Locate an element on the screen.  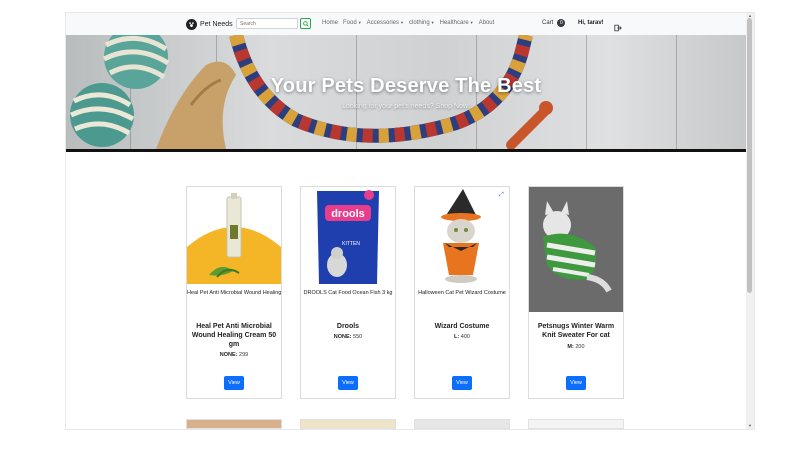
product-price: NONE: 299 is located at coordinates (234, 355).